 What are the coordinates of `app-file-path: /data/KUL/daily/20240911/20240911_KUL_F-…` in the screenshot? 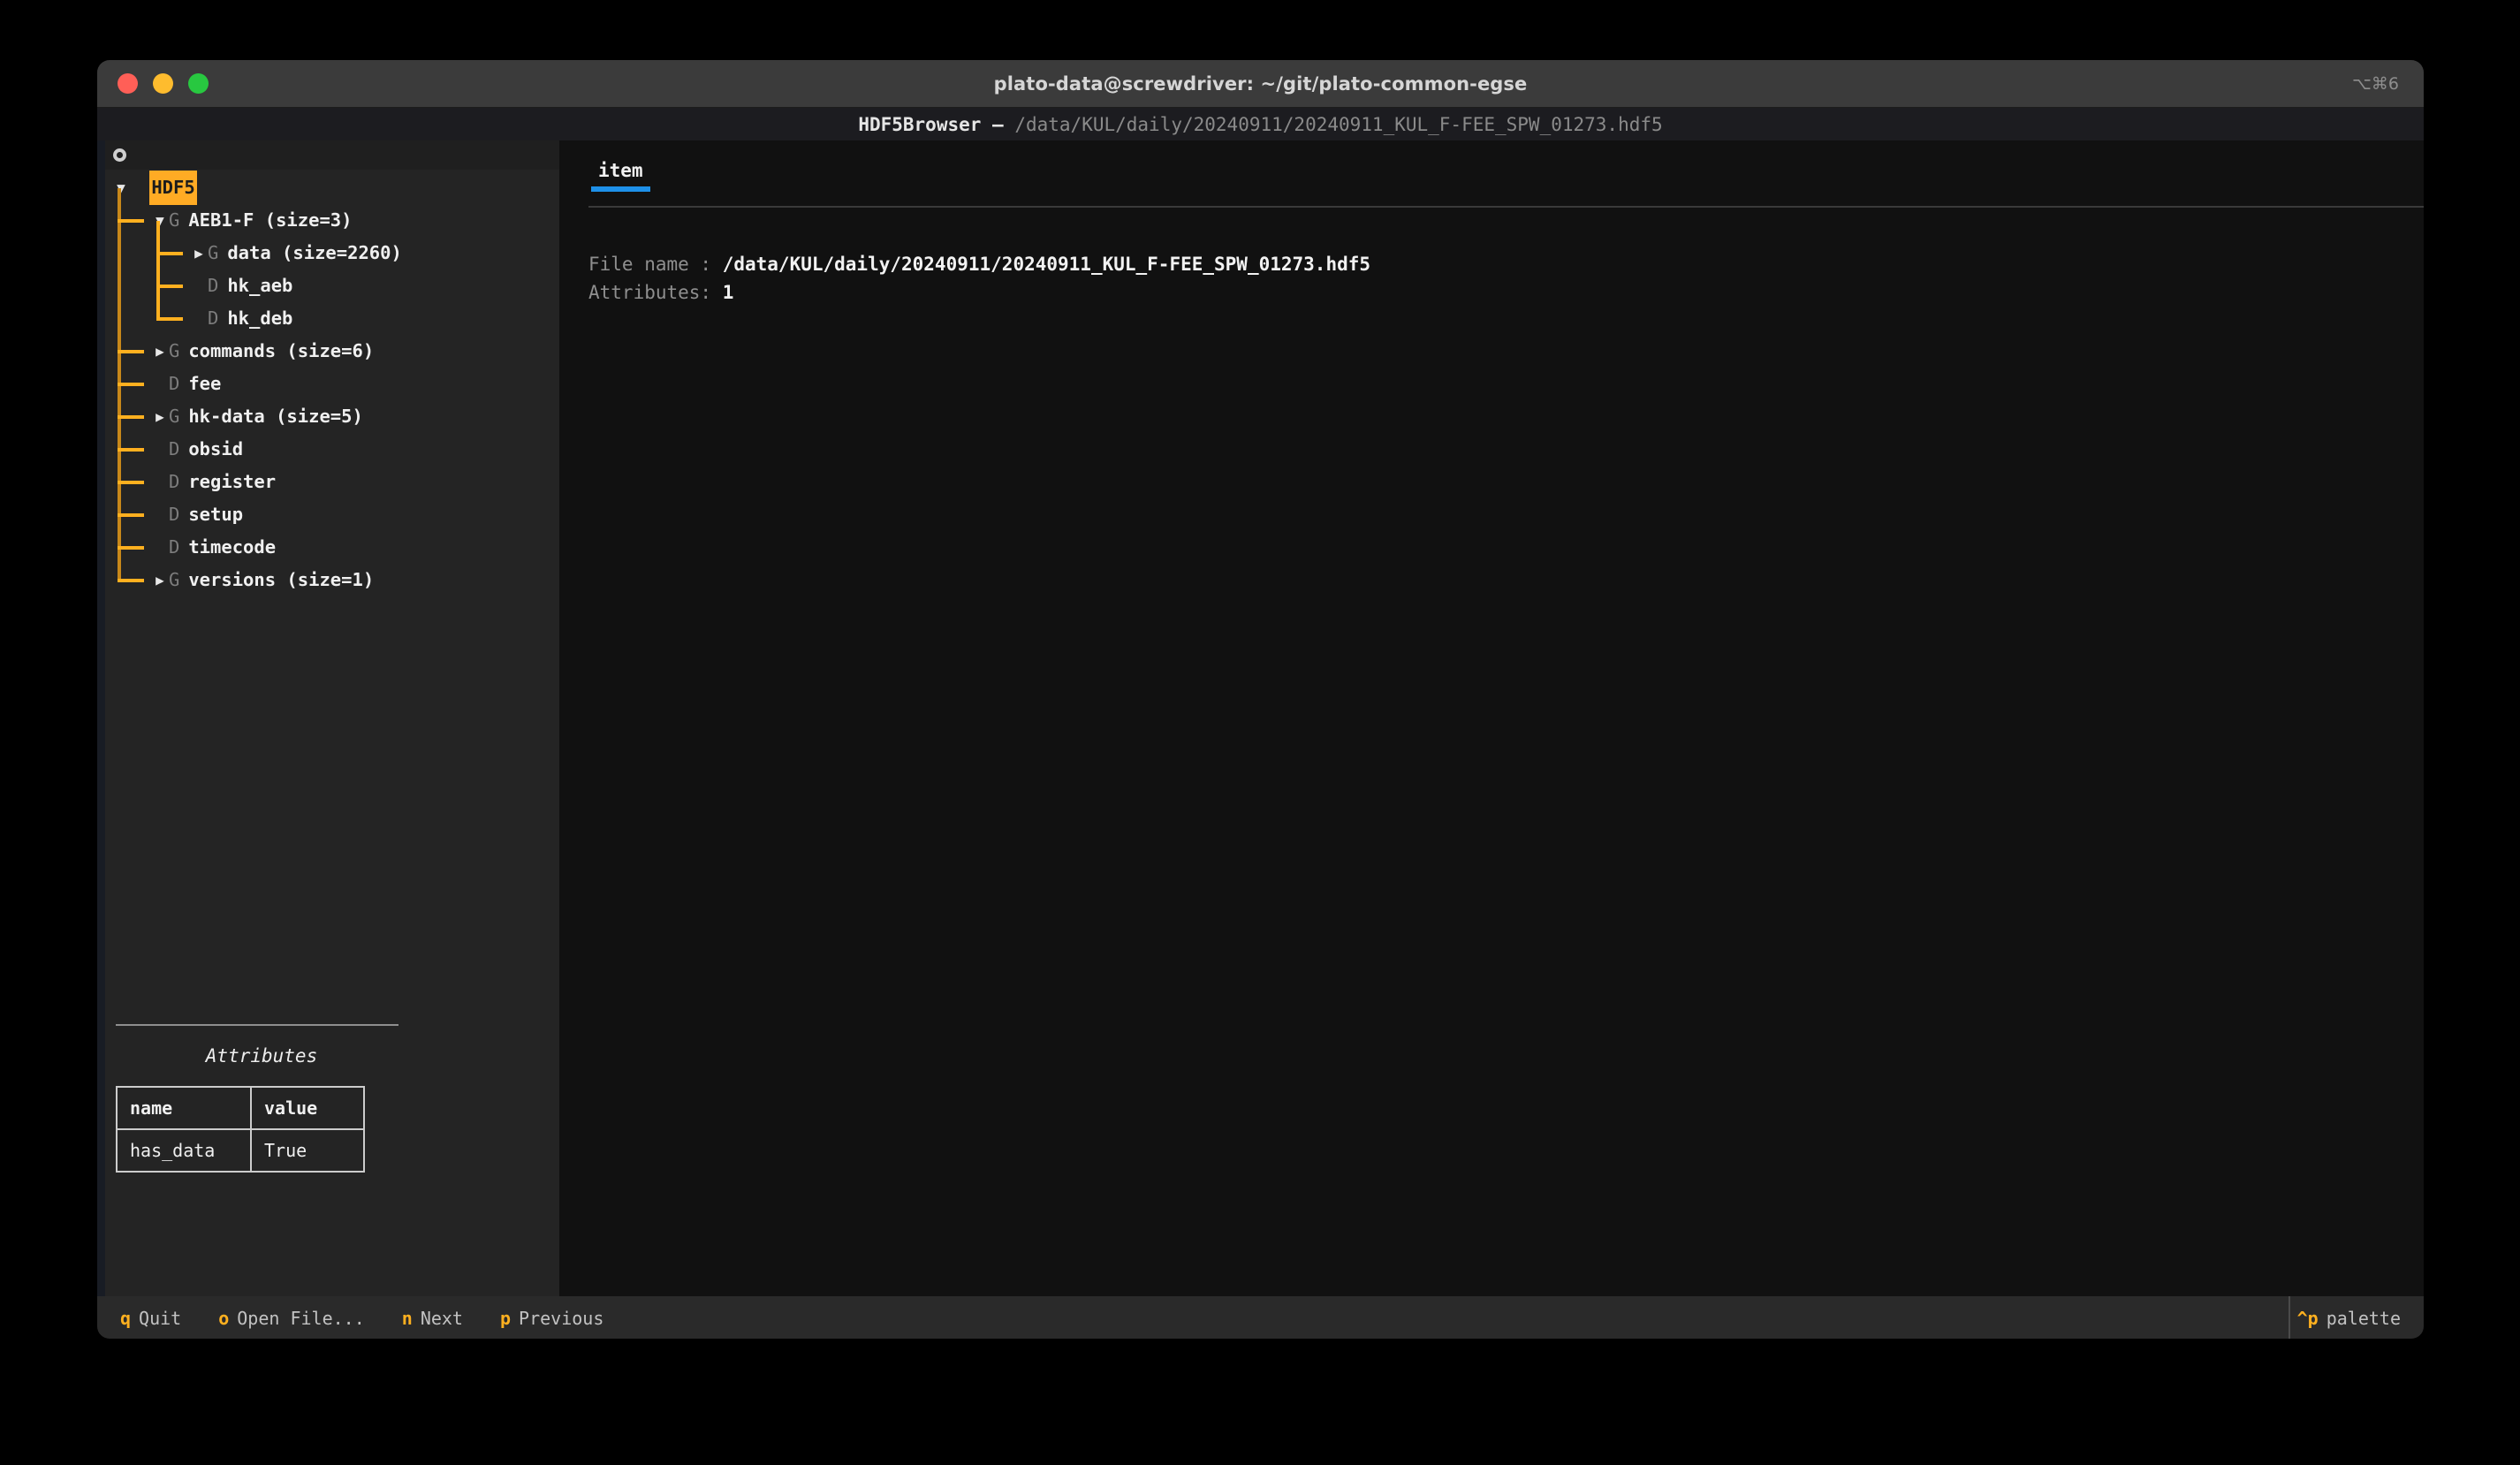 It's located at (1338, 124).